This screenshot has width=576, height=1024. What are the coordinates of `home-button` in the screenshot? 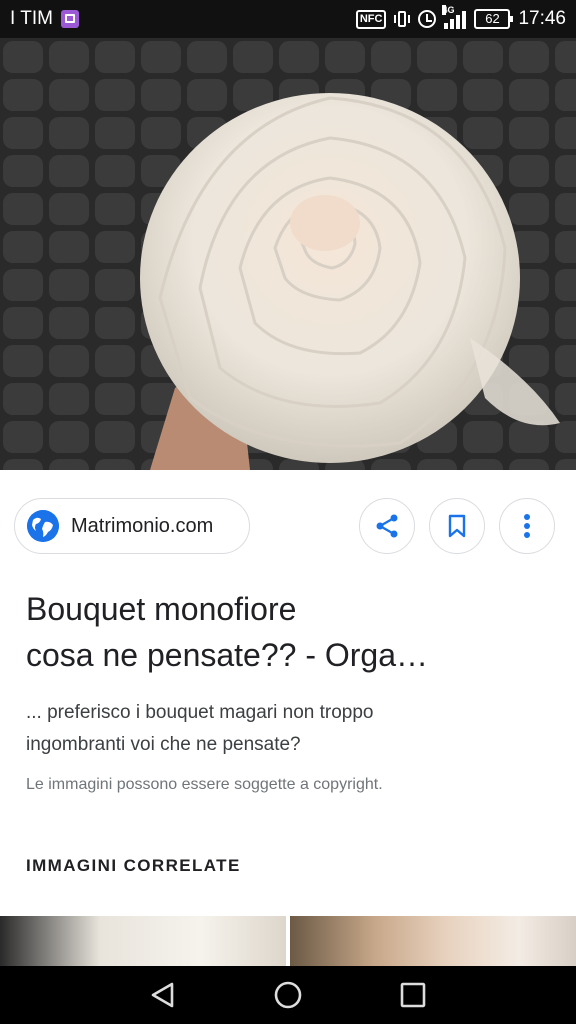 It's located at (288, 995).